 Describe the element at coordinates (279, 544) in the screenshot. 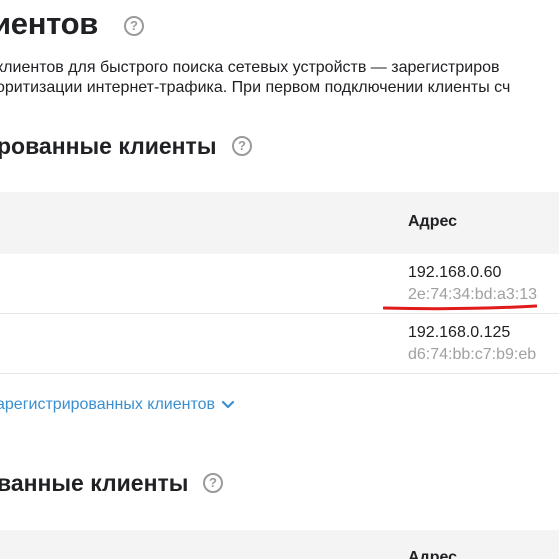

I see `unregistered-clients-table-header` at that location.